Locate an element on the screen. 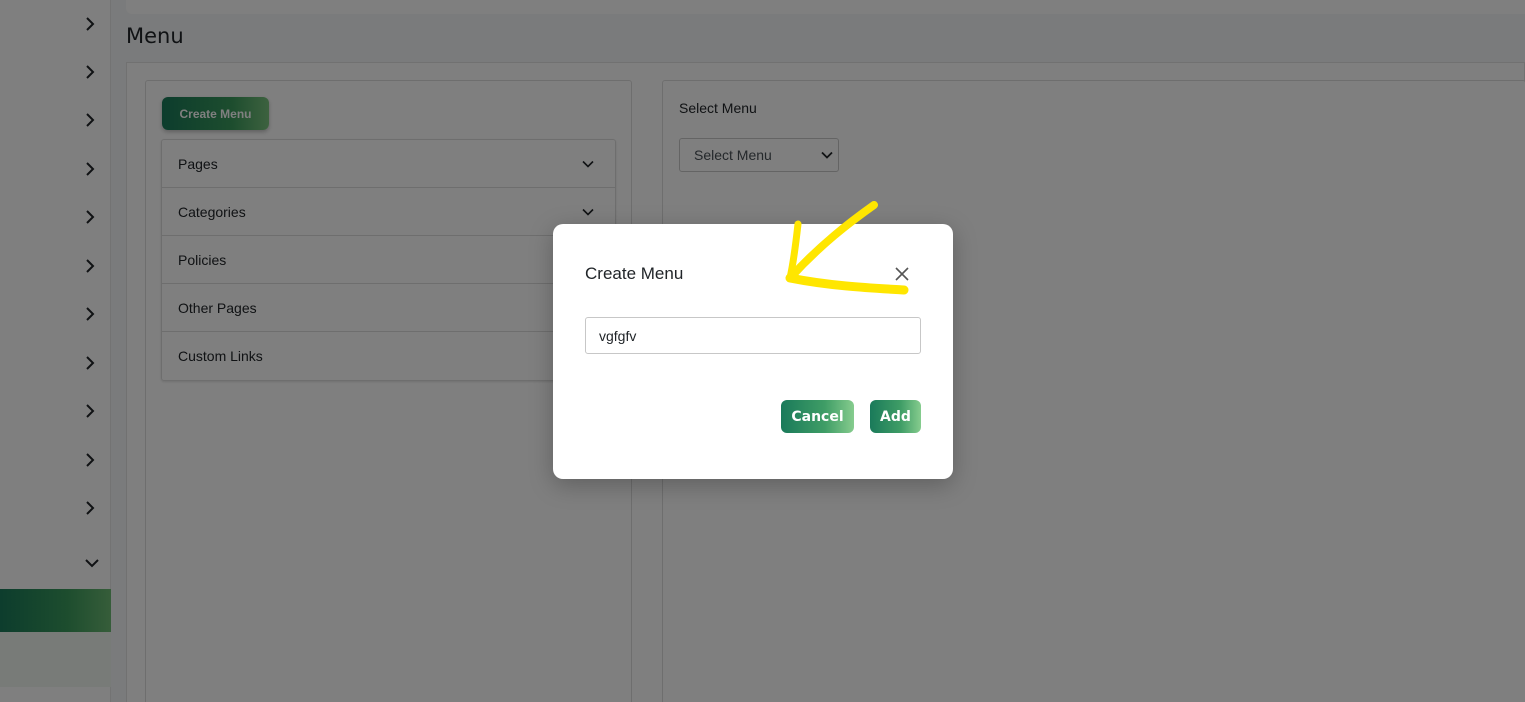  create-menu-modal: Create Menu Cancel Add is located at coordinates (753, 351).